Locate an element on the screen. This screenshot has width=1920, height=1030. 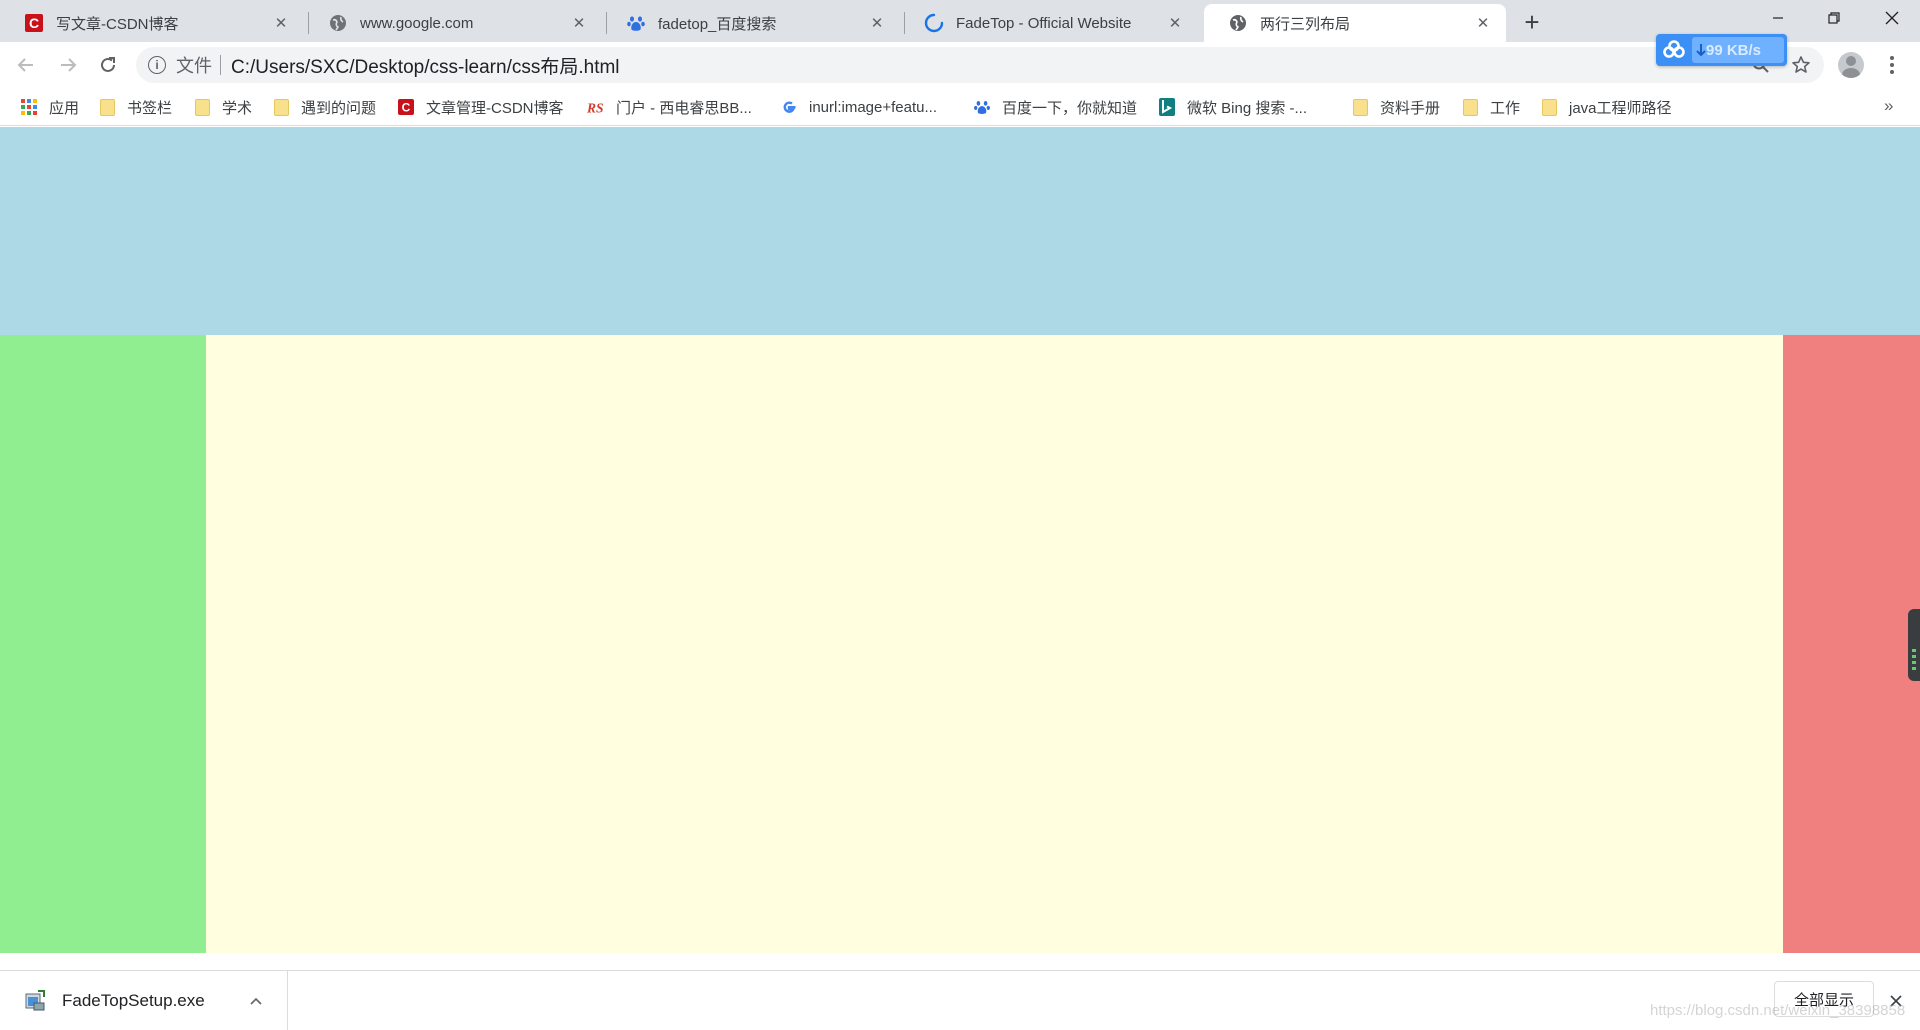
rs-icon: RS is located at coordinates (596, 107).